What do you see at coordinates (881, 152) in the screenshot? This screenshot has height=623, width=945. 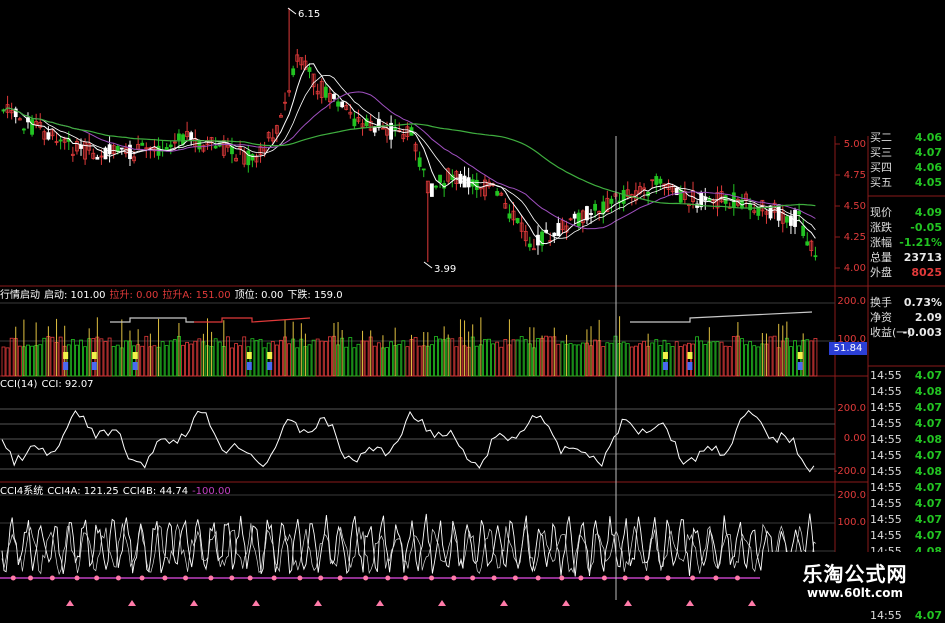 I see `quote-label: 买三` at bounding box center [881, 152].